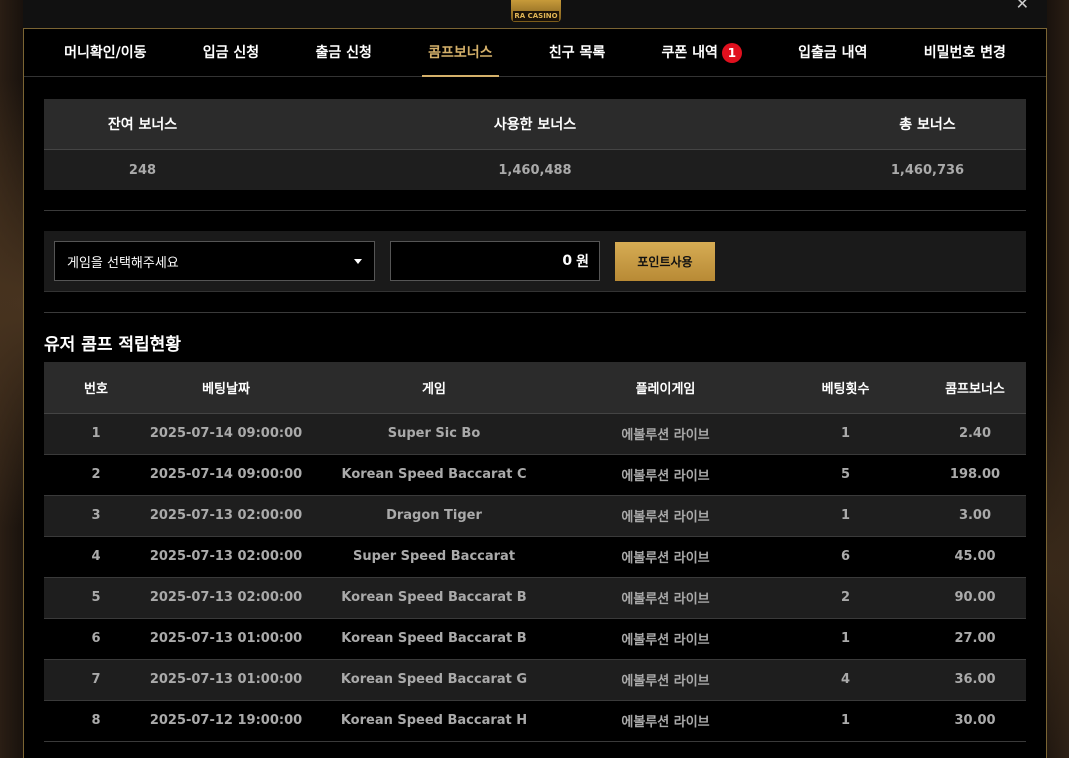 The width and height of the screenshot is (1069, 758). What do you see at coordinates (845, 679) in the screenshot?
I see `cell-bet-count: 4` at bounding box center [845, 679].